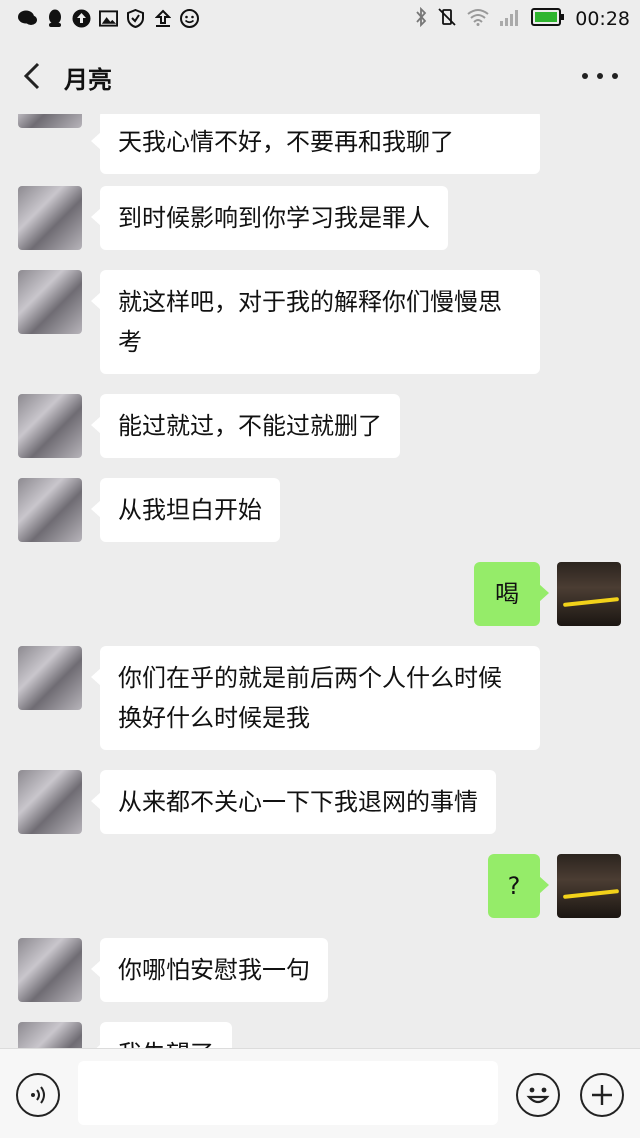  Describe the element at coordinates (478, 19) in the screenshot. I see `wifi-icon` at that location.